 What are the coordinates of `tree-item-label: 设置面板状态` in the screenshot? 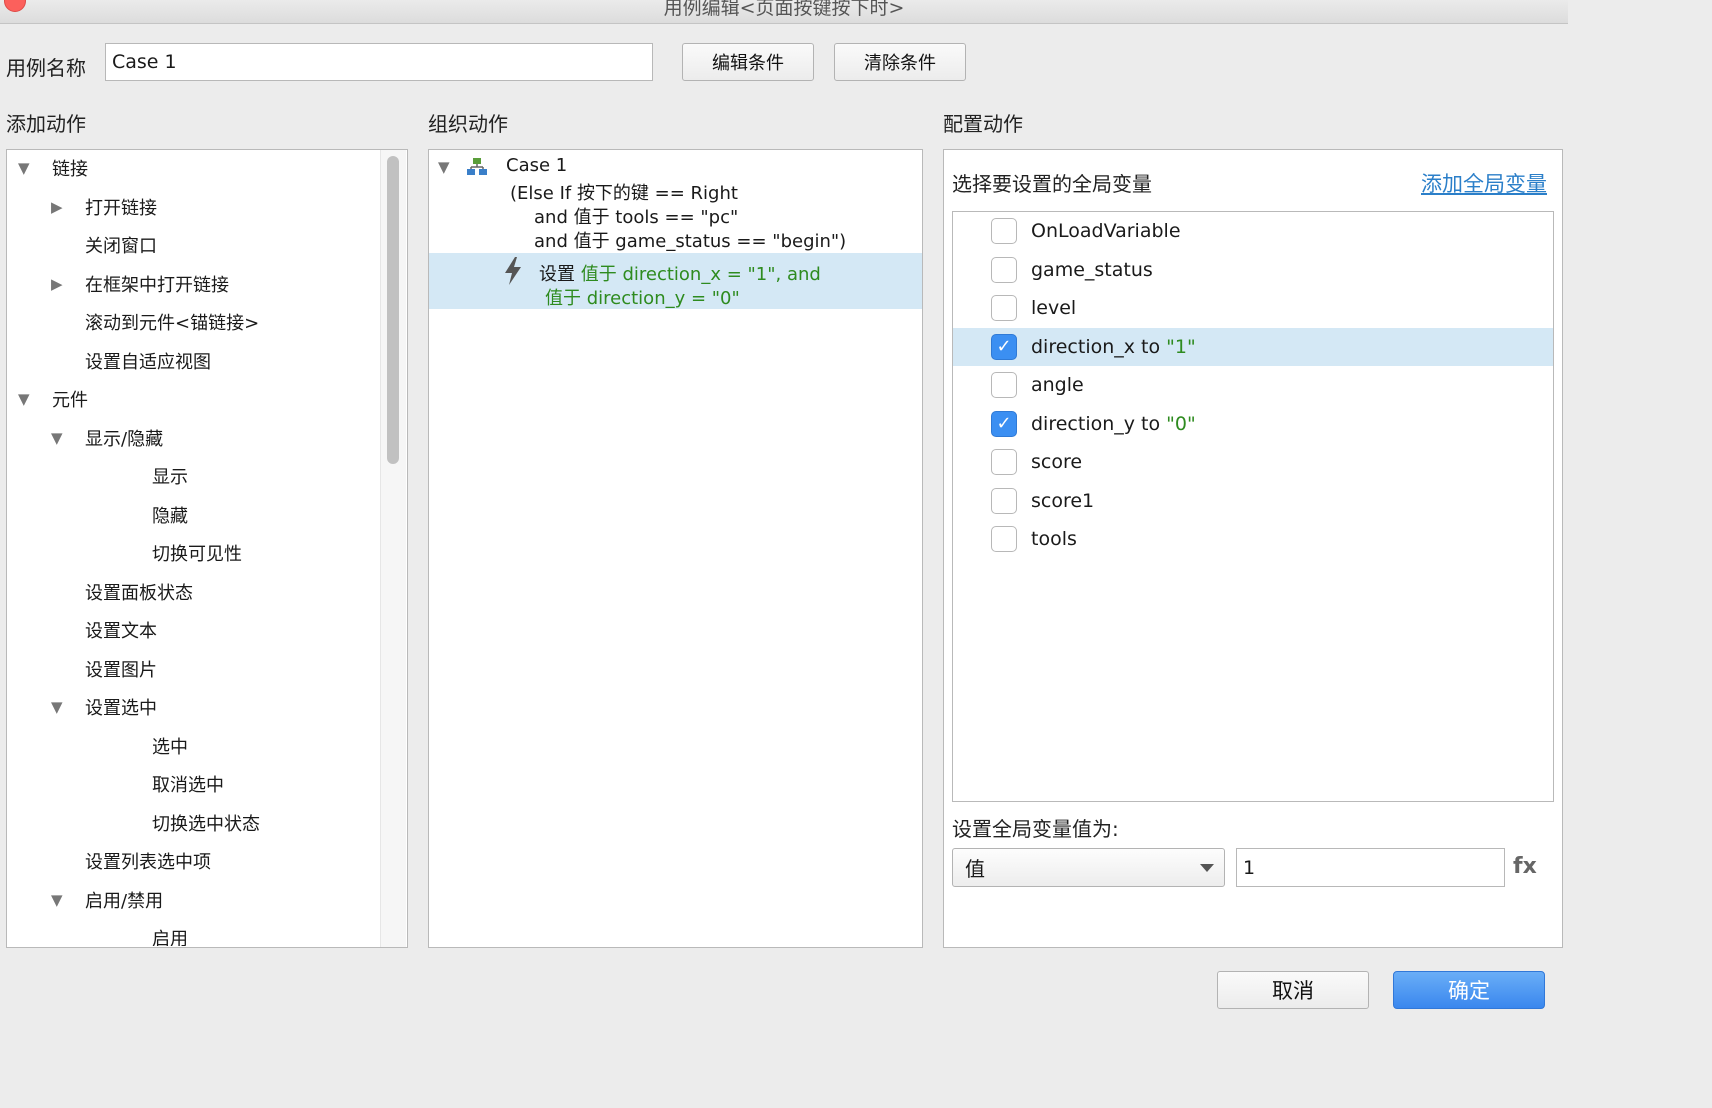 It's located at (139, 593).